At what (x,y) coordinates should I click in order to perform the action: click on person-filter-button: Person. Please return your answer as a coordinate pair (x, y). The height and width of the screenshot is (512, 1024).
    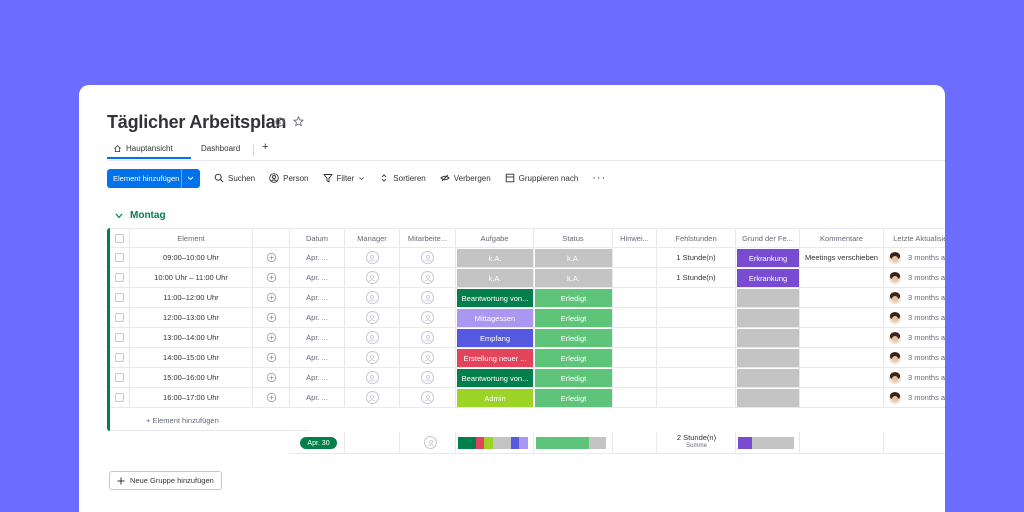
    Looking at the image, I should click on (289, 178).